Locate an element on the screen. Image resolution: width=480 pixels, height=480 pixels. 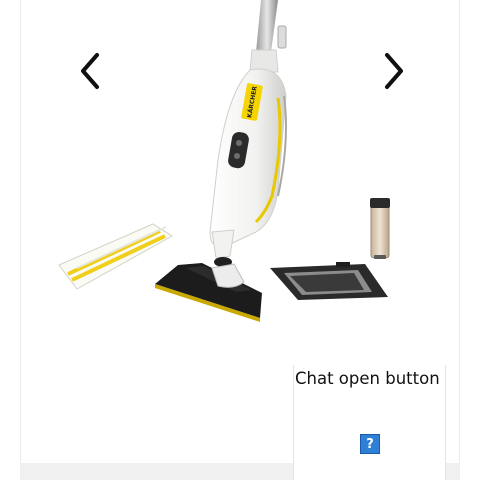
next-image-button is located at coordinates (394, 71).